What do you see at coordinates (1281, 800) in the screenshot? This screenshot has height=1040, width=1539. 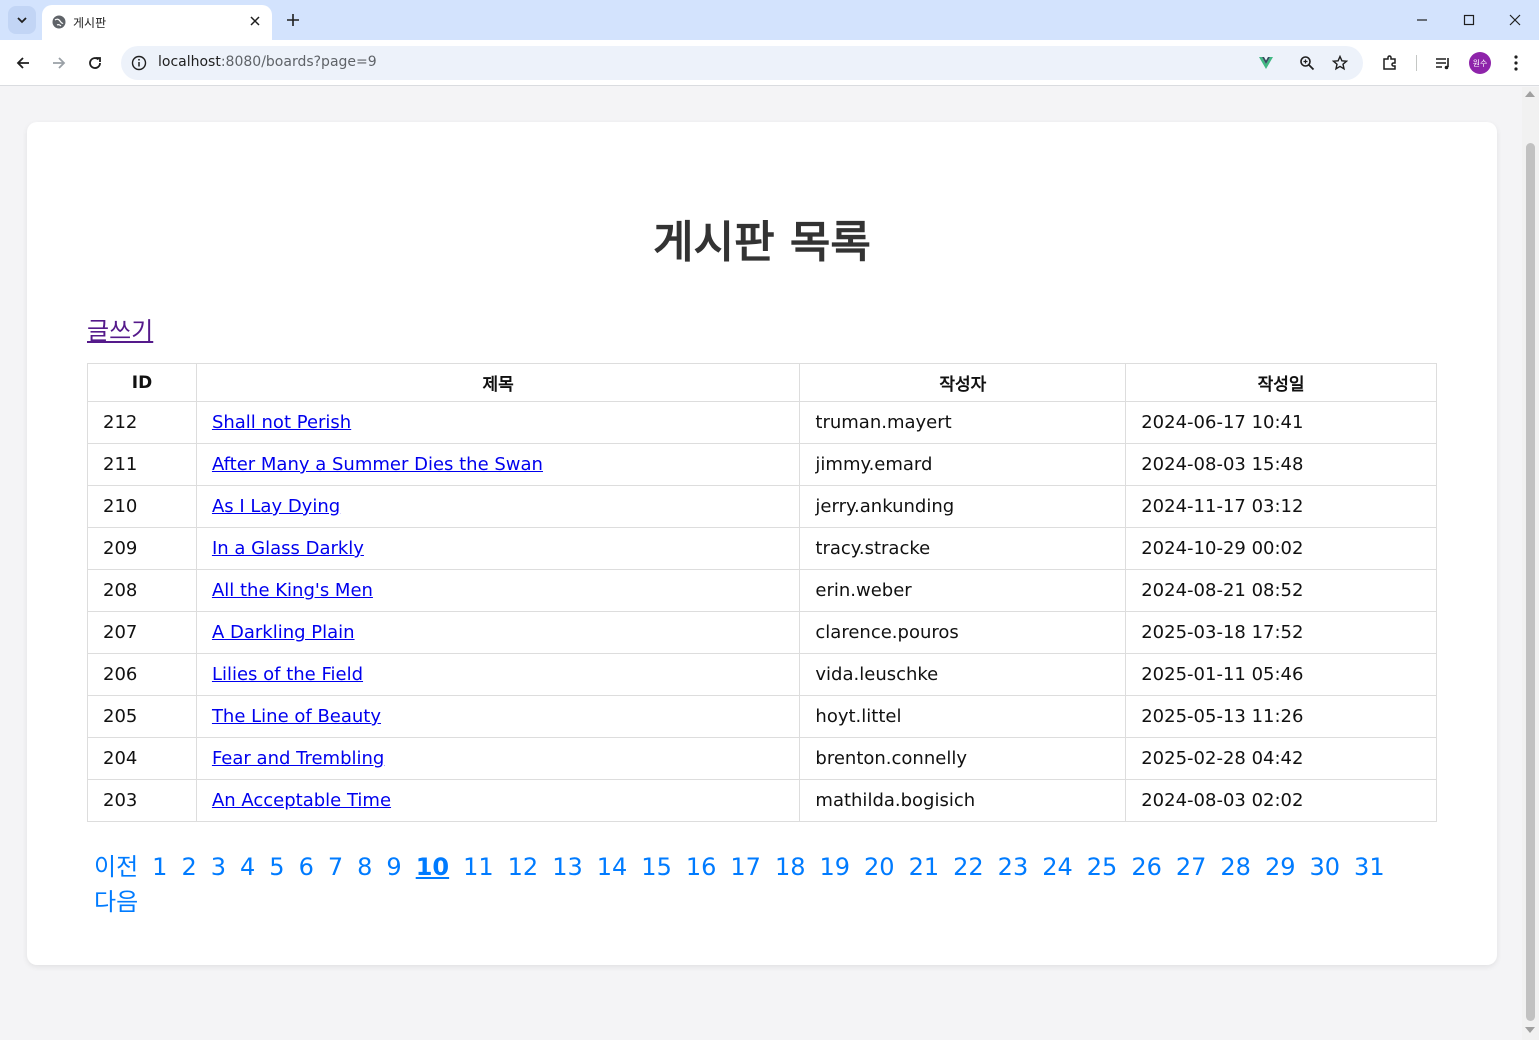 I see `post-date: 2024-08-03 02:02` at bounding box center [1281, 800].